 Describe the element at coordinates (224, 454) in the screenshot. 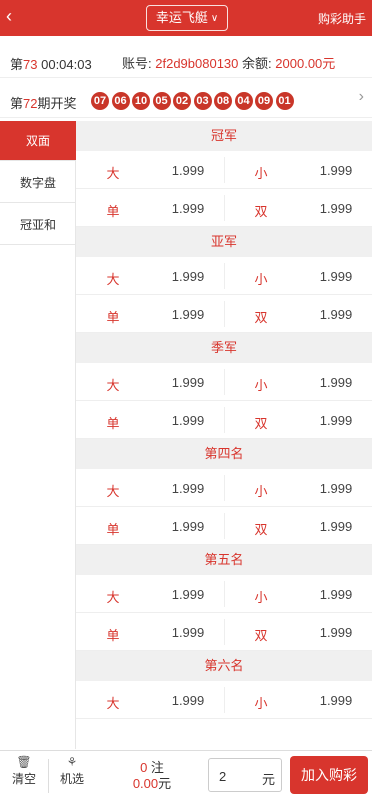

I see `section-title: 第四名` at that location.